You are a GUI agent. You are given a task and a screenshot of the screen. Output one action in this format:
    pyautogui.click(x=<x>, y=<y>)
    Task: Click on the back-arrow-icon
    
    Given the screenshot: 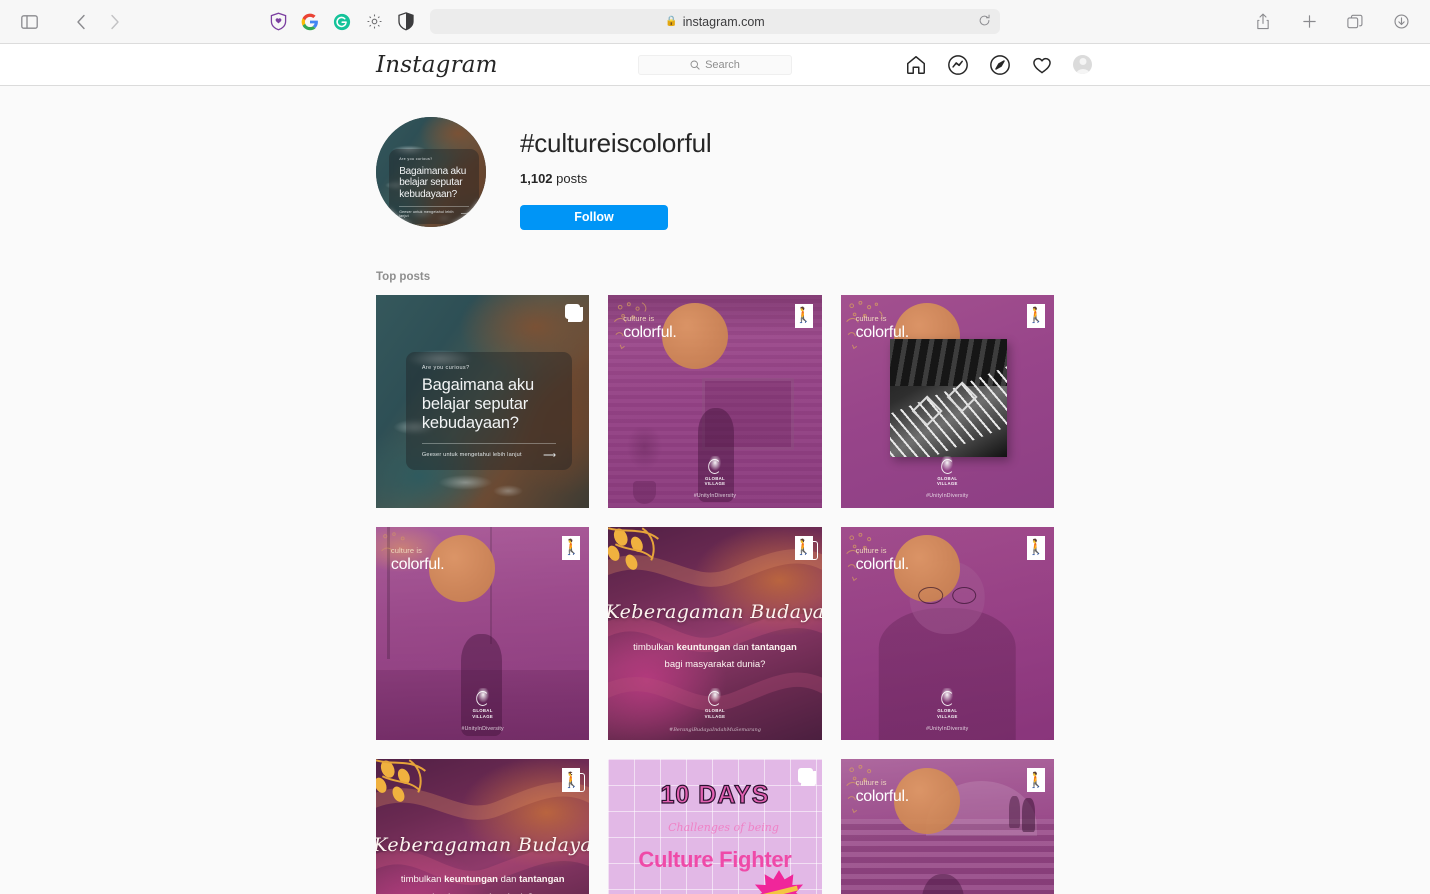 What is the action you would take?
    pyautogui.click(x=81, y=22)
    